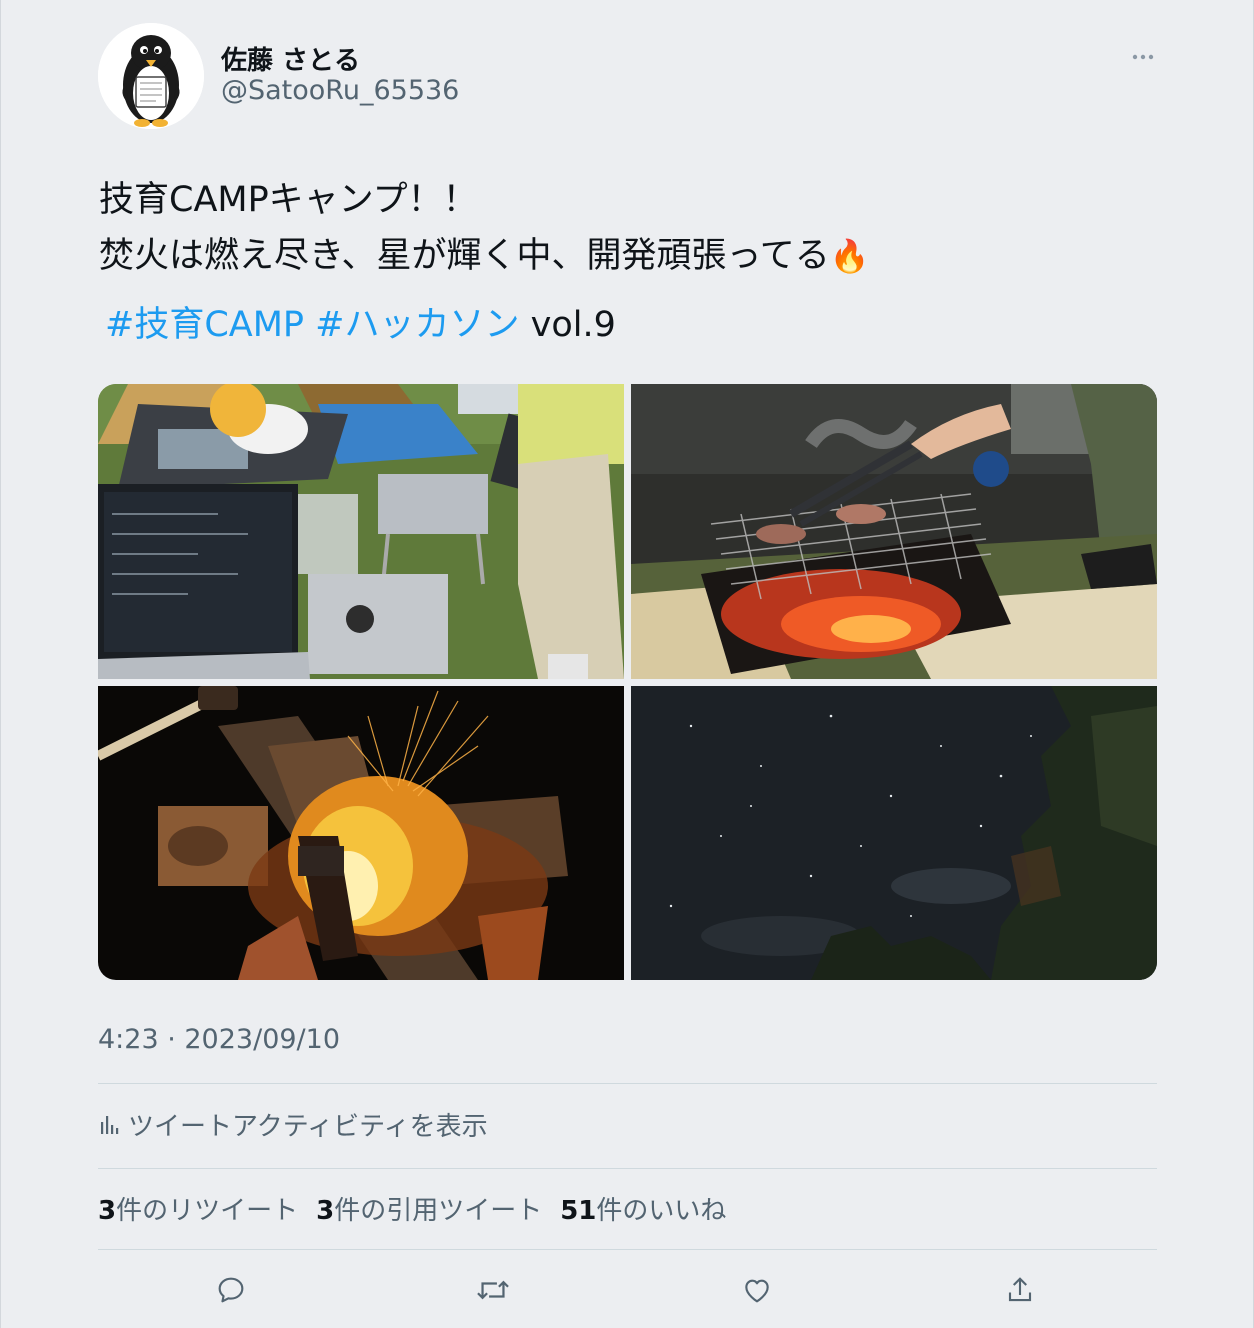 The image size is (1254, 1328). I want to click on penguin-avatar-icon, so click(151, 76).